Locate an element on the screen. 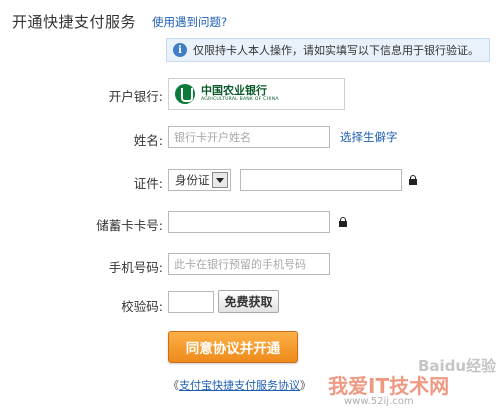  id-type-select: 身份证 is located at coordinates (199, 180).